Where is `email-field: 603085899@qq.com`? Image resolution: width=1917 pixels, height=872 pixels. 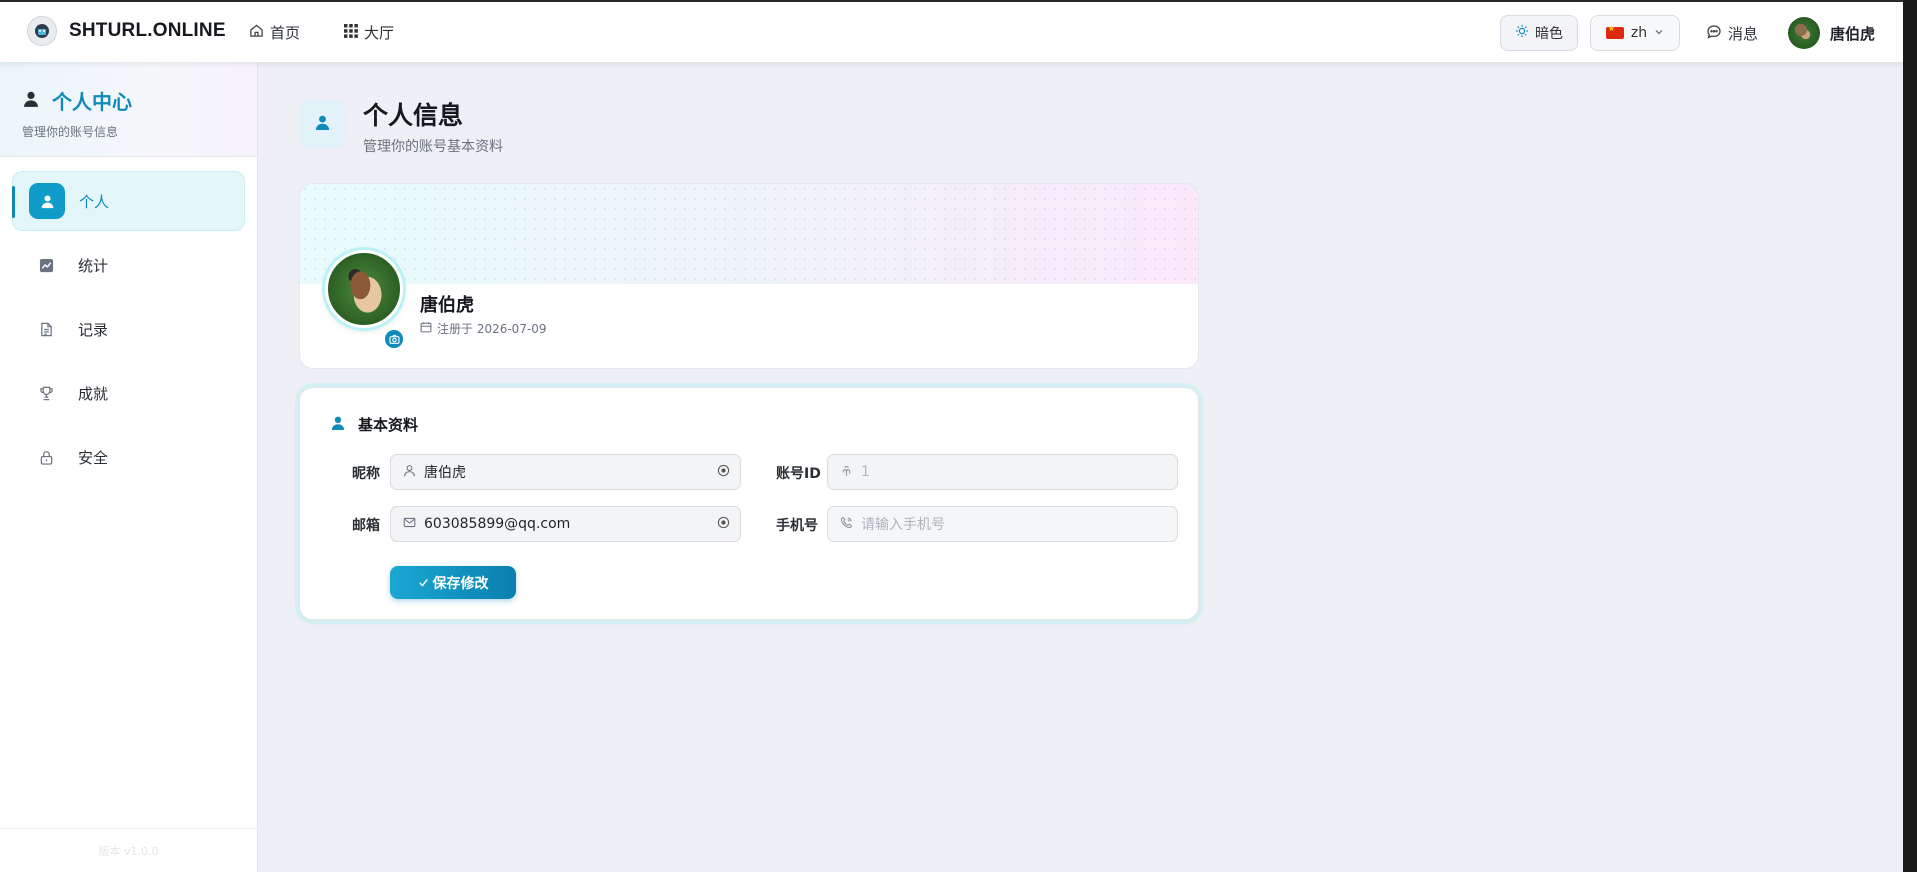
email-field: 603085899@qq.com is located at coordinates (565, 524).